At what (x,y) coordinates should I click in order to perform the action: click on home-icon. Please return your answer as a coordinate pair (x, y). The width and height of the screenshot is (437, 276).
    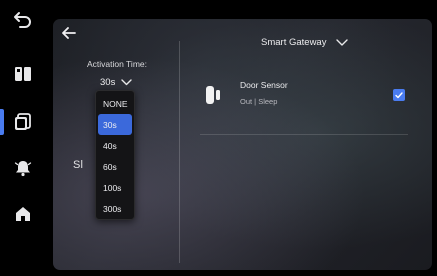
    Looking at the image, I should click on (23, 214).